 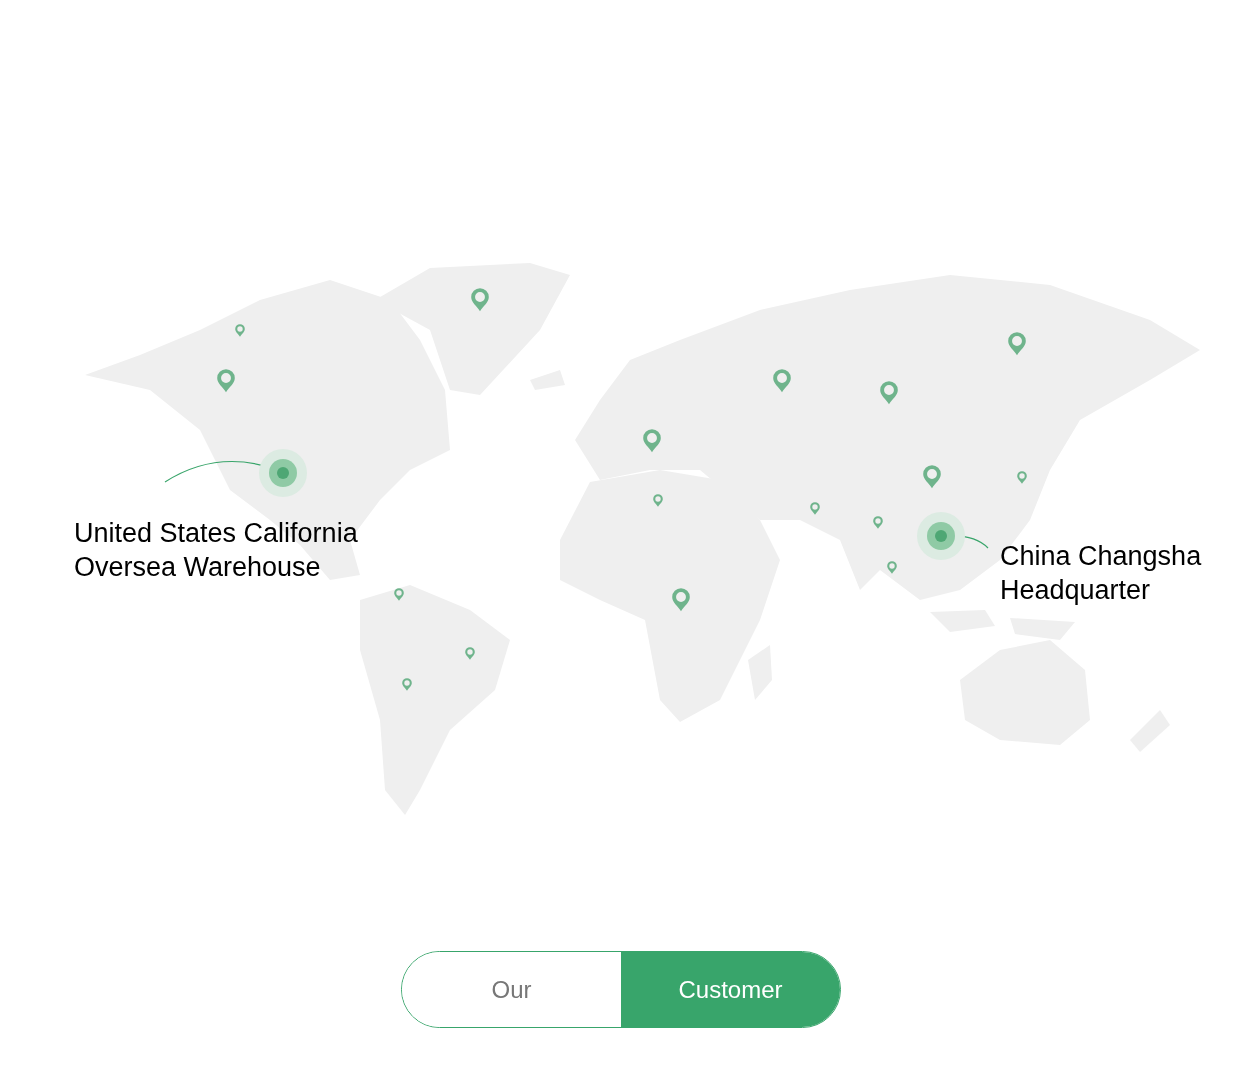 I want to click on location-label: United States California Oversea Warehouse, so click(x=216, y=550).